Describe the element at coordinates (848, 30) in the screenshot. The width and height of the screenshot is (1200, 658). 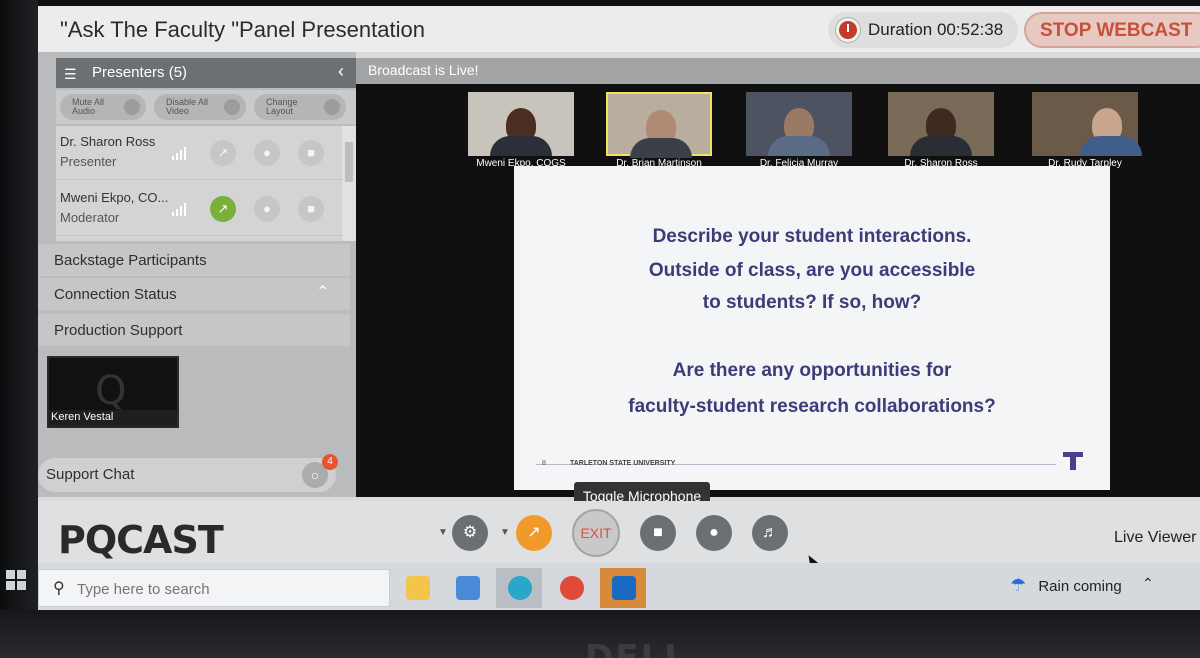
I see `timer-icon` at that location.